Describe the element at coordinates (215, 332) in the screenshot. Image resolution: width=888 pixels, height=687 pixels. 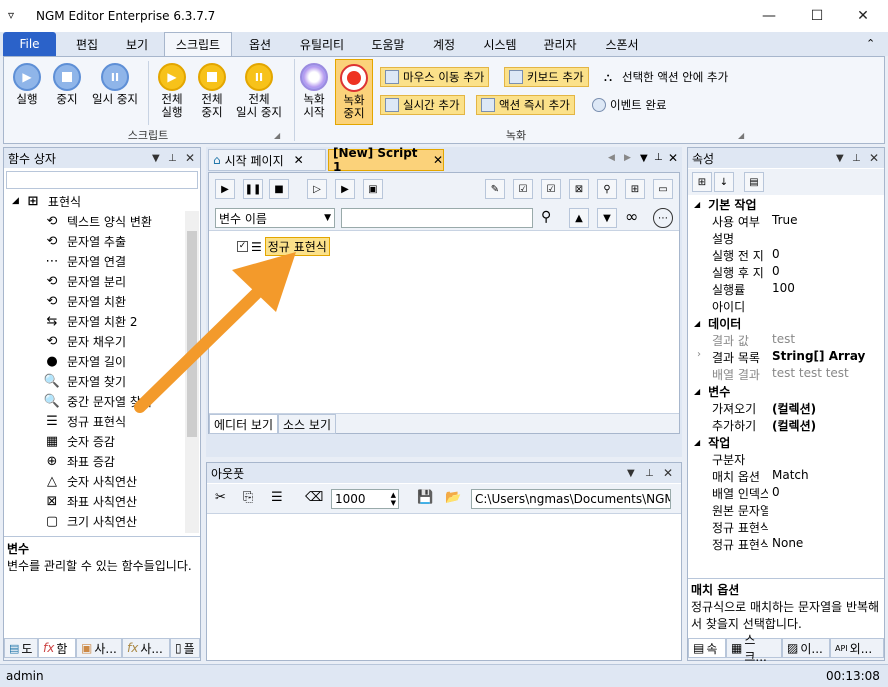
I see `annotation-arrow` at that location.